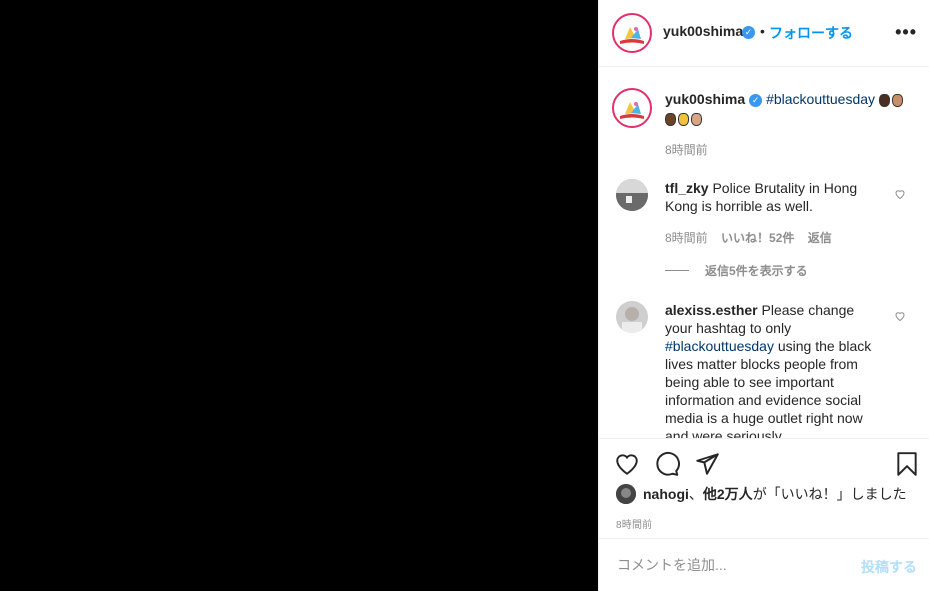  I want to click on like-heart-icon, so click(627, 464).